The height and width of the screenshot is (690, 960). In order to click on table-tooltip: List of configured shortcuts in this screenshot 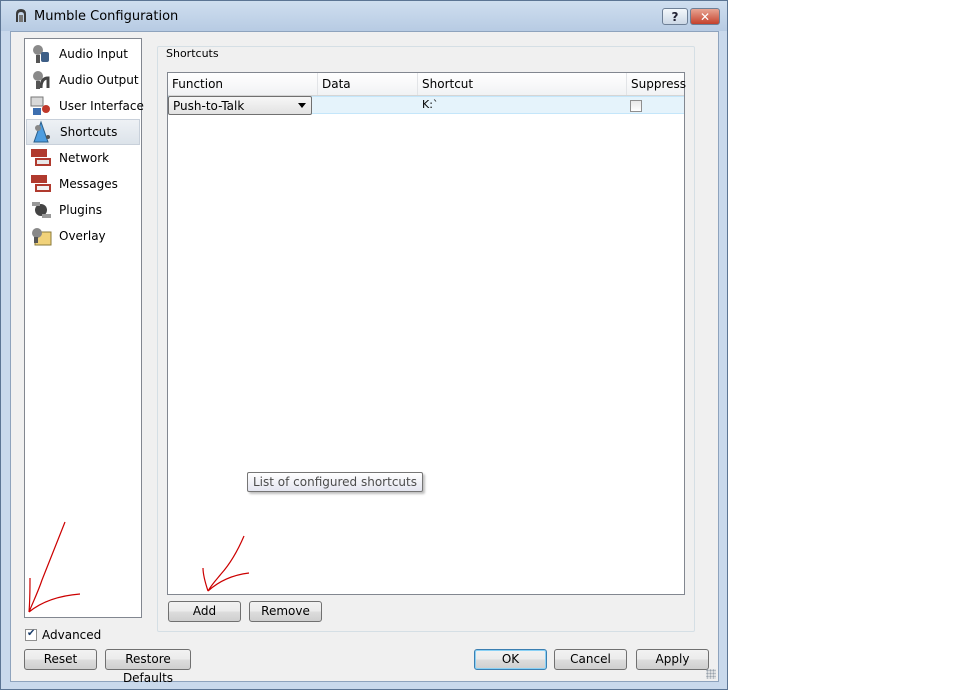, I will do `click(335, 482)`.